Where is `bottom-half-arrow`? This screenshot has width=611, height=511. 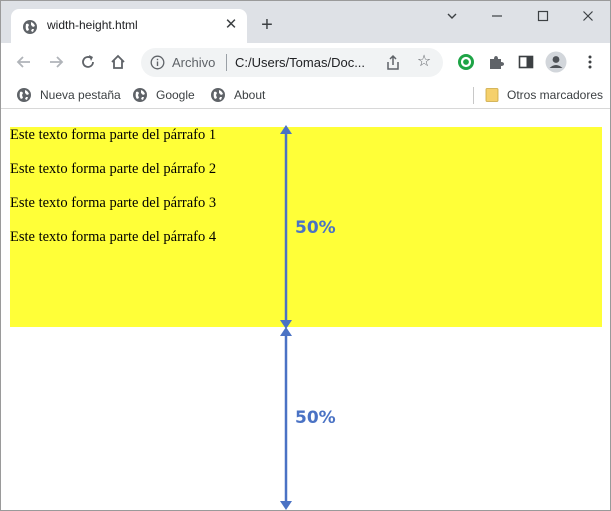
bottom-half-arrow is located at coordinates (286, 418).